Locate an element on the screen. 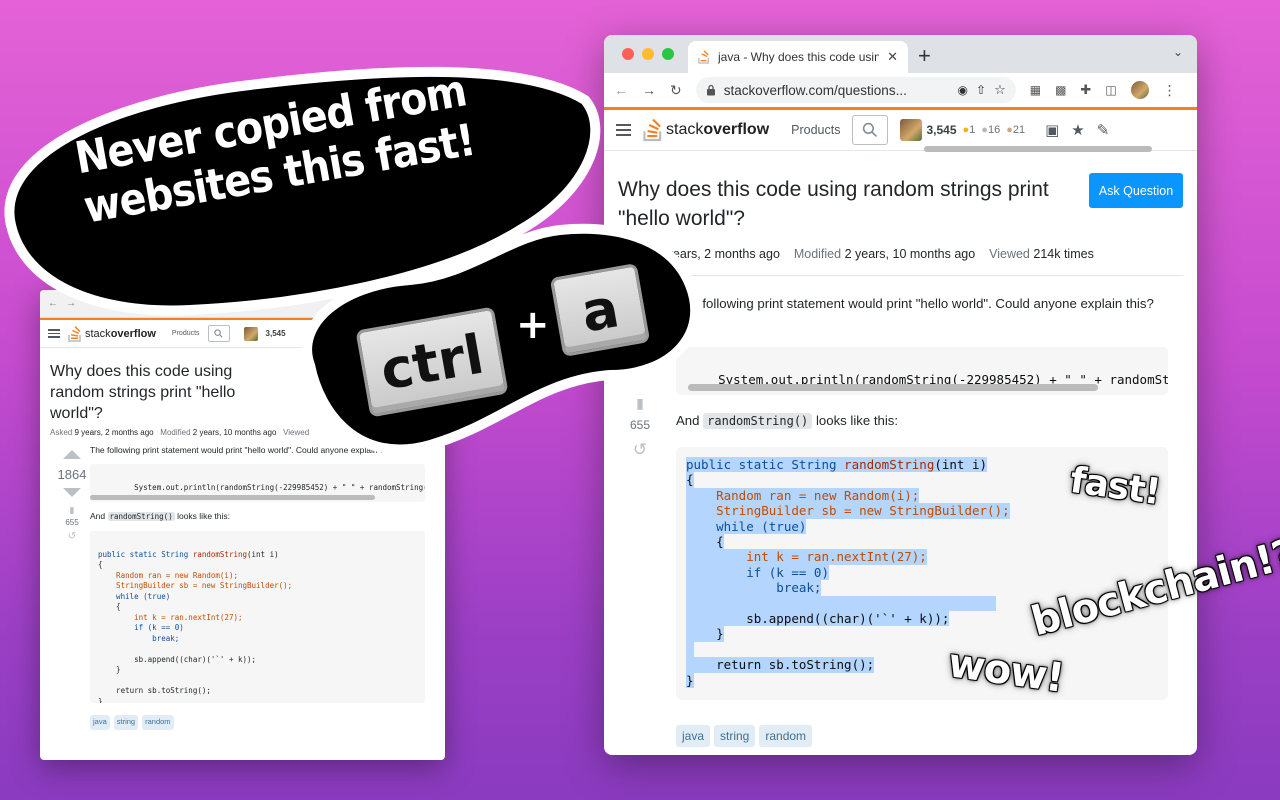 Image resolution: width=1280 pixels, height=800 pixels. bronze-badge-count: ●21 is located at coordinates (1016, 130).